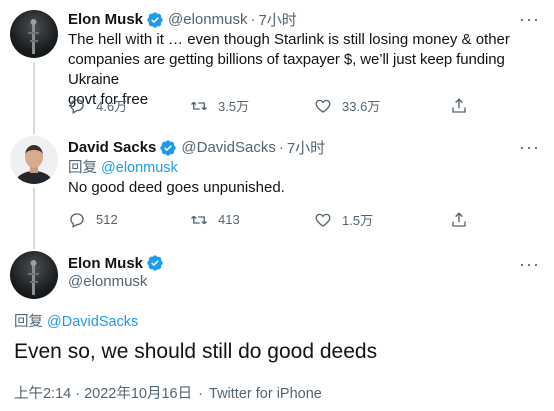 This screenshot has height=411, width=554. I want to click on reply-to-link: @DavidSacks, so click(92, 322).